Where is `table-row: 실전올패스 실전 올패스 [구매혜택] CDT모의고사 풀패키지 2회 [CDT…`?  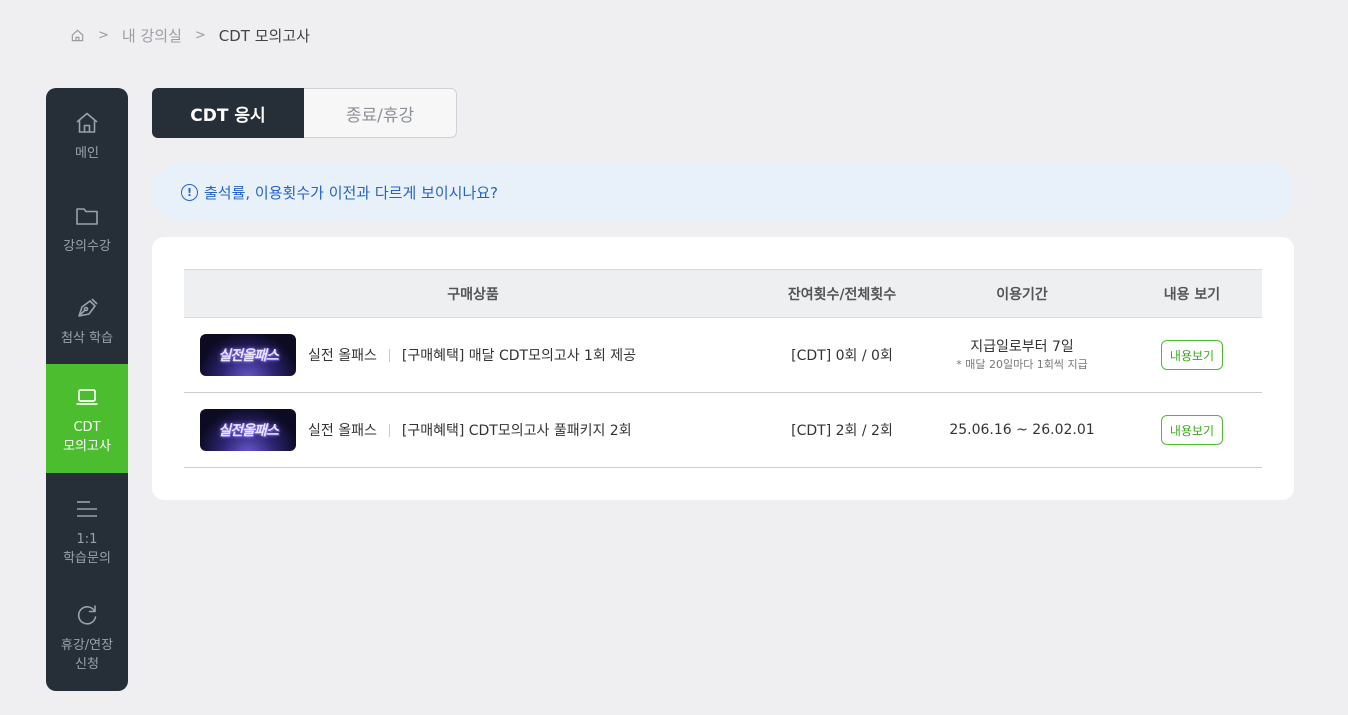 table-row: 실전올패스 실전 올패스 [구매혜택] CDT모의고사 풀패키지 2회 [CDT… is located at coordinates (723, 430).